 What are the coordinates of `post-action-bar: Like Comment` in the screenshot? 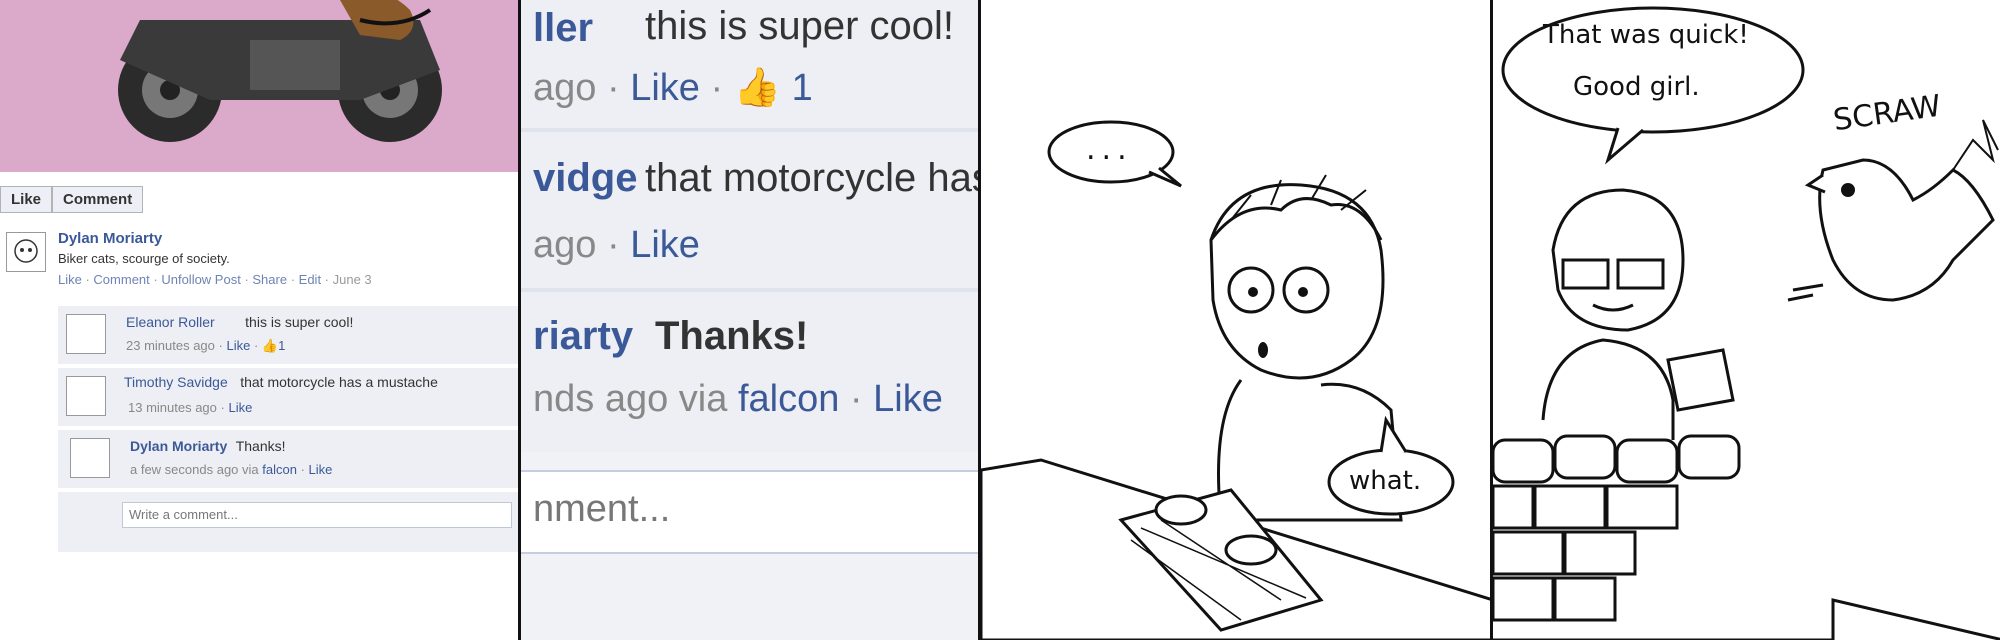 It's located at (72, 199).